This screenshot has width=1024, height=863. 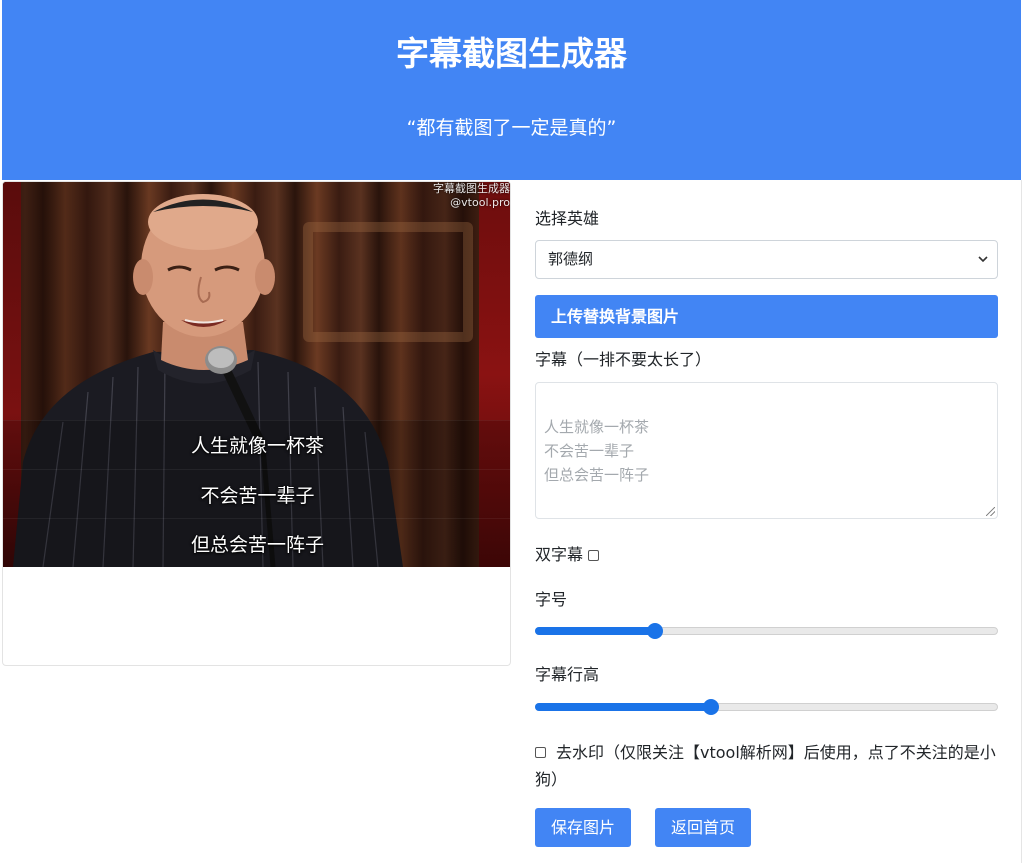 I want to click on page-border, so click(x=1021, y=521).